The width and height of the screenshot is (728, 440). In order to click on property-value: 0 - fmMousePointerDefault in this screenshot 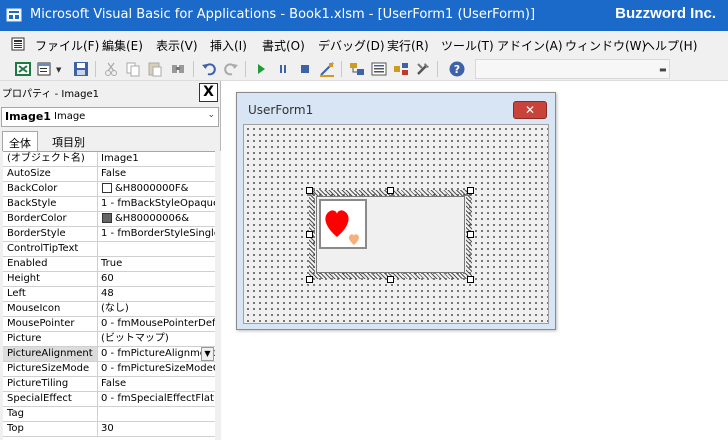, I will do `click(157, 324)`.